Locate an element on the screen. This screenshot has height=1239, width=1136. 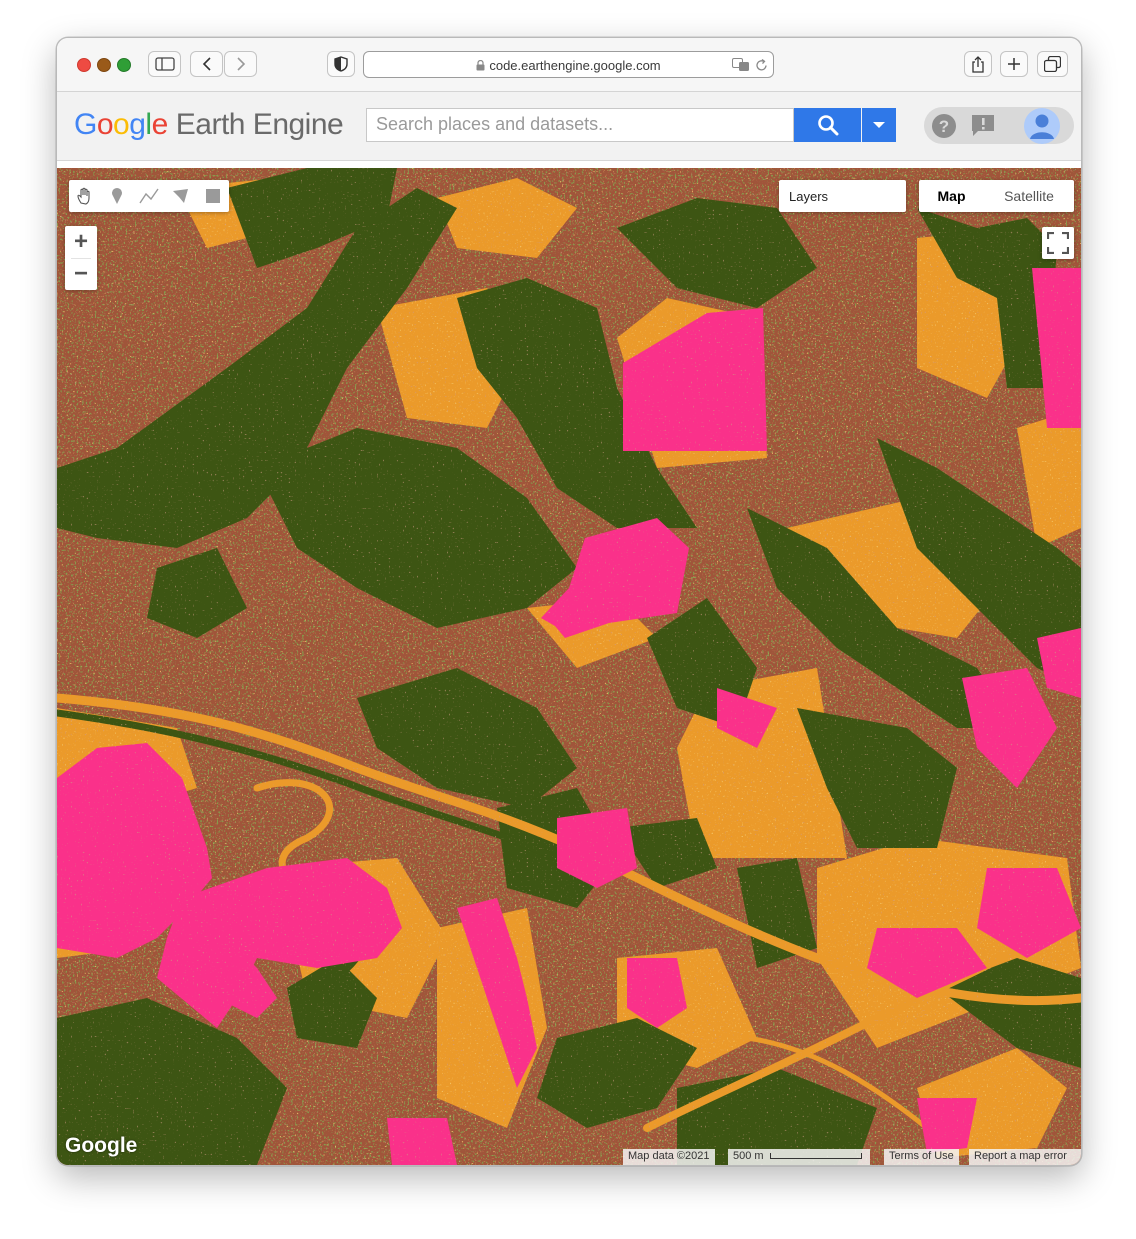
search-options-button is located at coordinates (879, 125).